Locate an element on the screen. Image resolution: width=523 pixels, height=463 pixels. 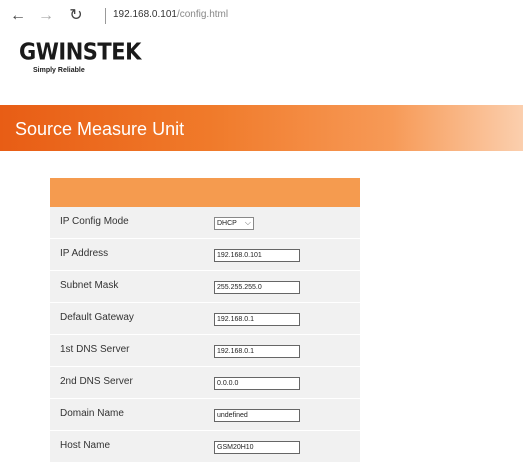
url-host: 192.168.0.101 is located at coordinates (145, 14).